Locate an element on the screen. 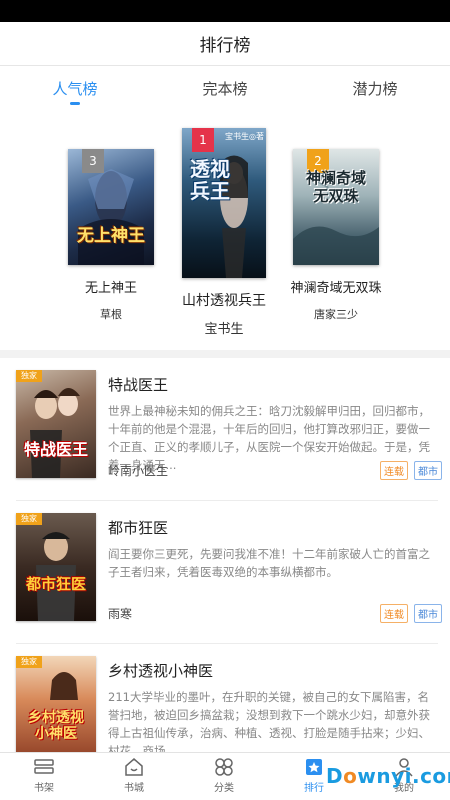 The width and height of the screenshot is (450, 800). rank-badge: 1 is located at coordinates (203, 140).